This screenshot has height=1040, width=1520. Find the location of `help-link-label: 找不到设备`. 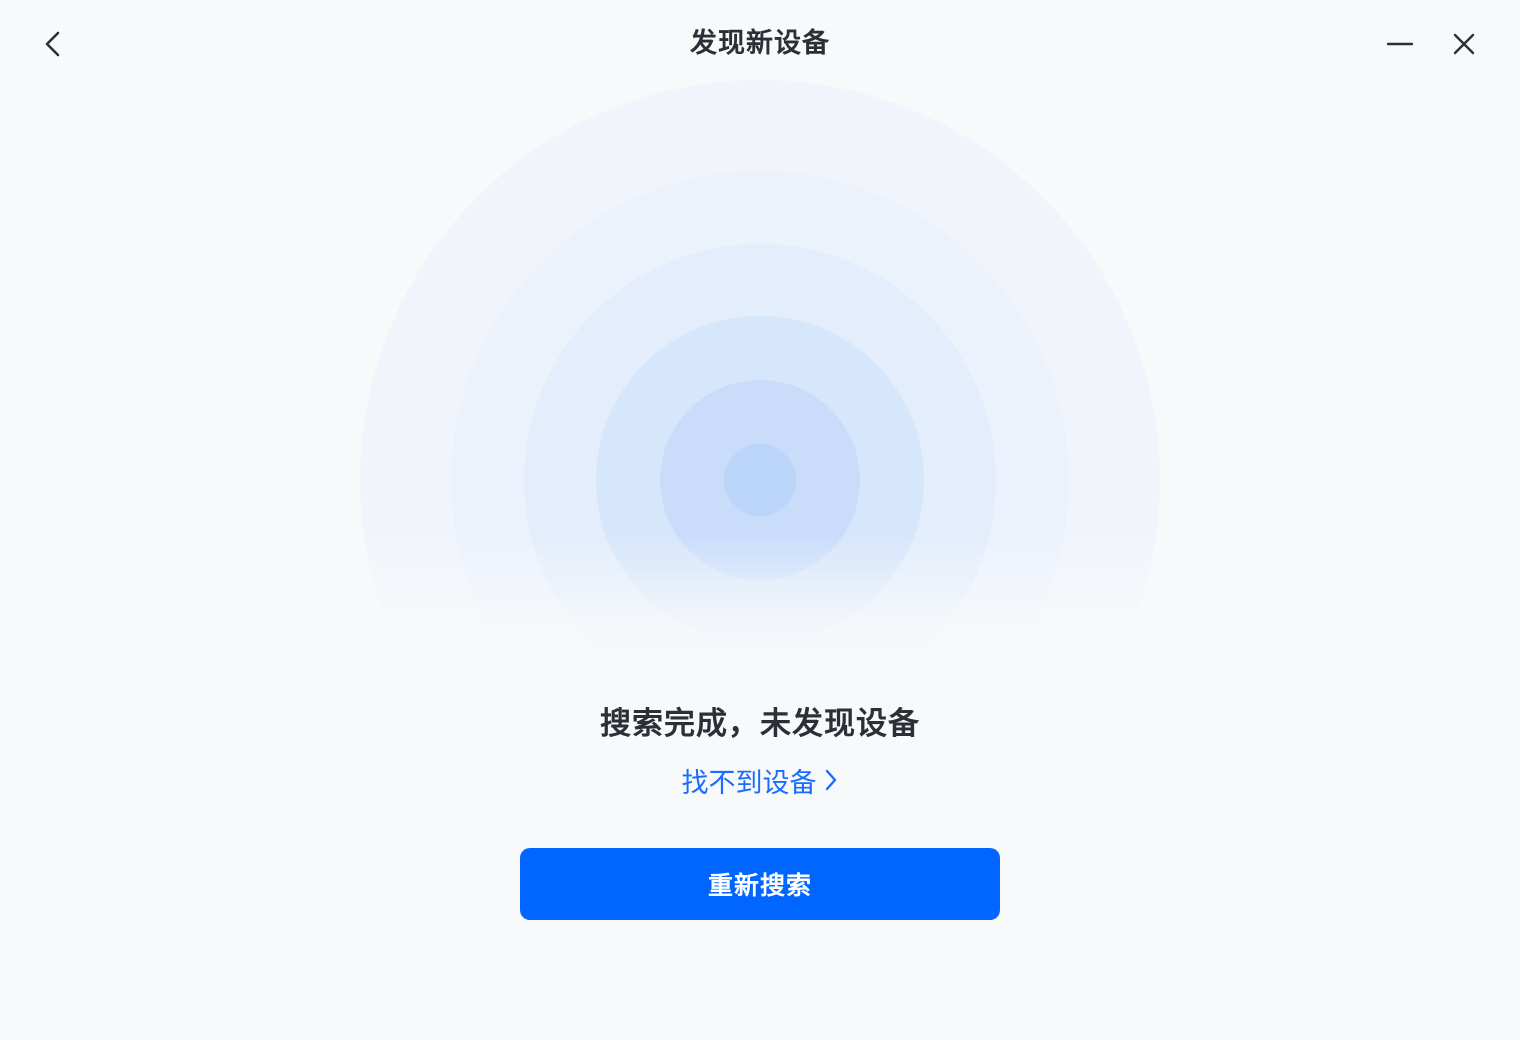

help-link-label: 找不到设备 is located at coordinates (749, 783).